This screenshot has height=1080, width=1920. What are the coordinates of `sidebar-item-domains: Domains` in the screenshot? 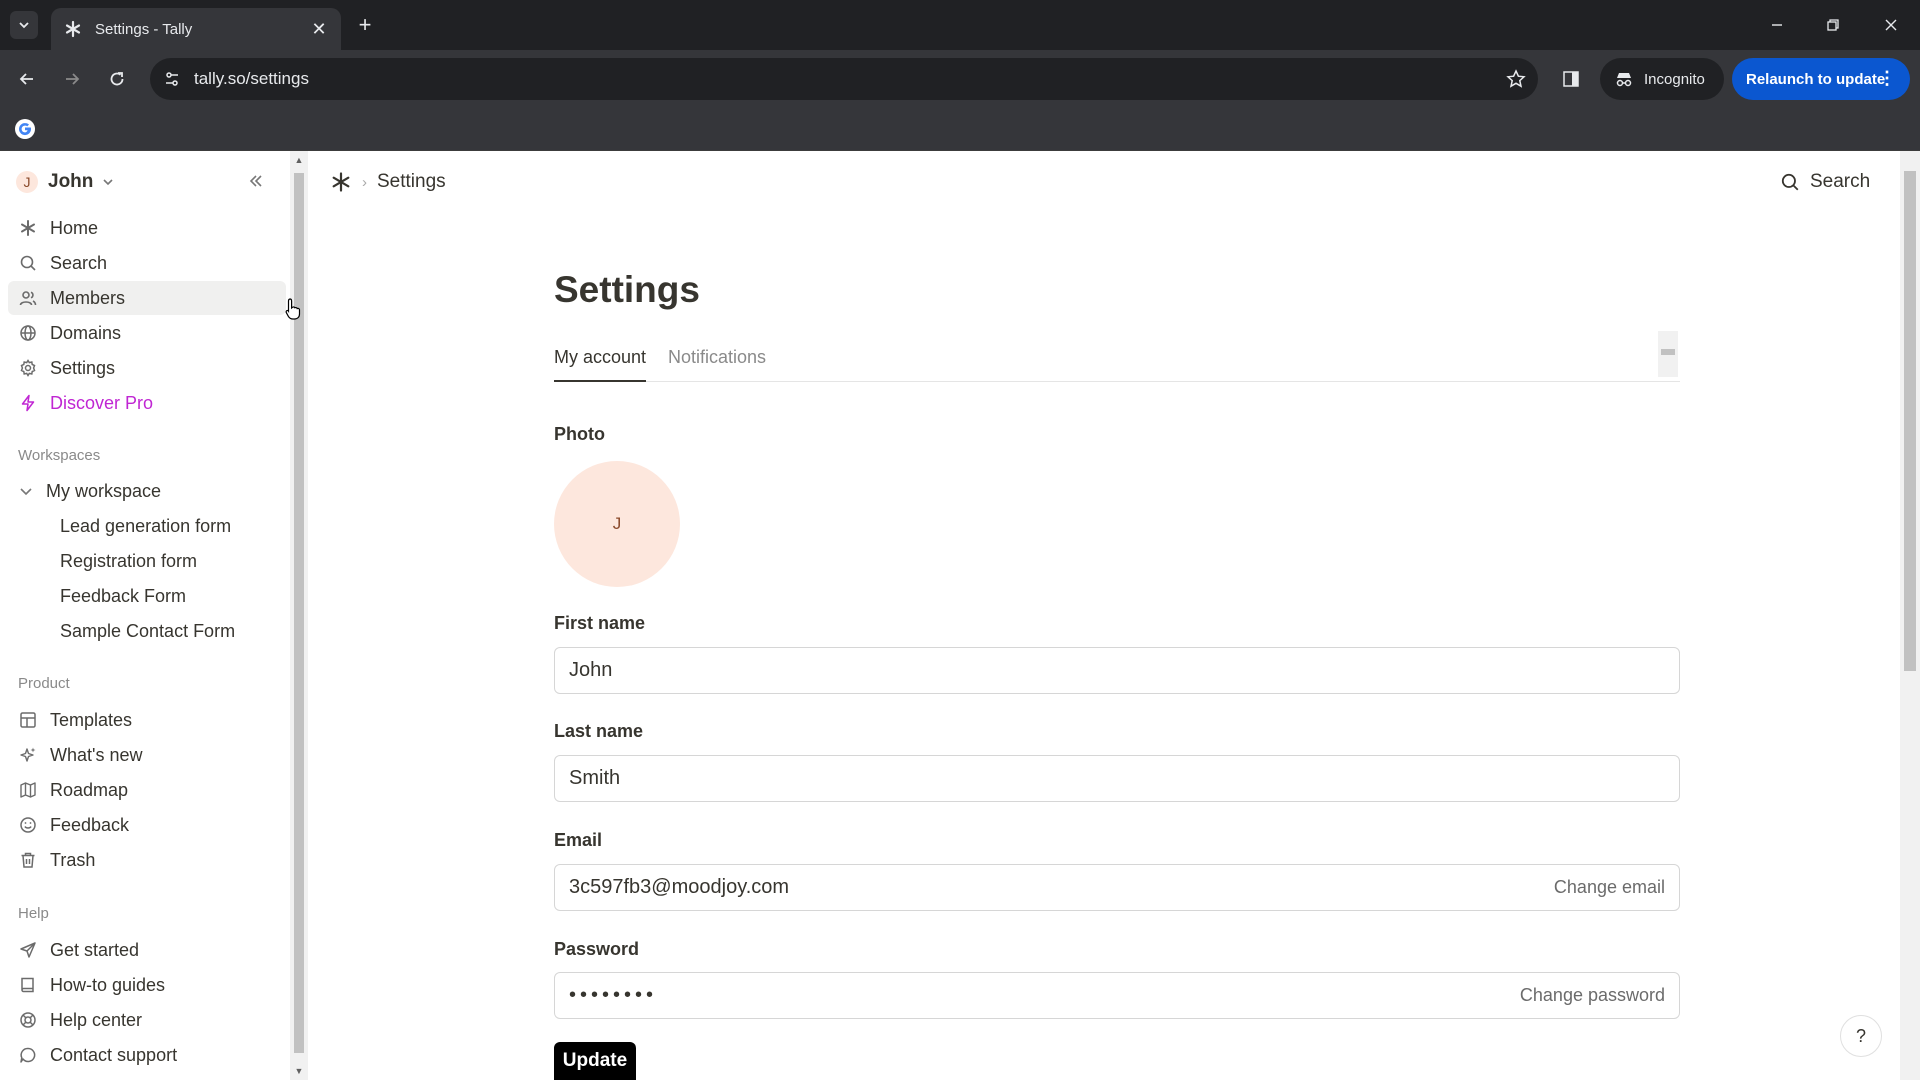 It's located at (147, 333).